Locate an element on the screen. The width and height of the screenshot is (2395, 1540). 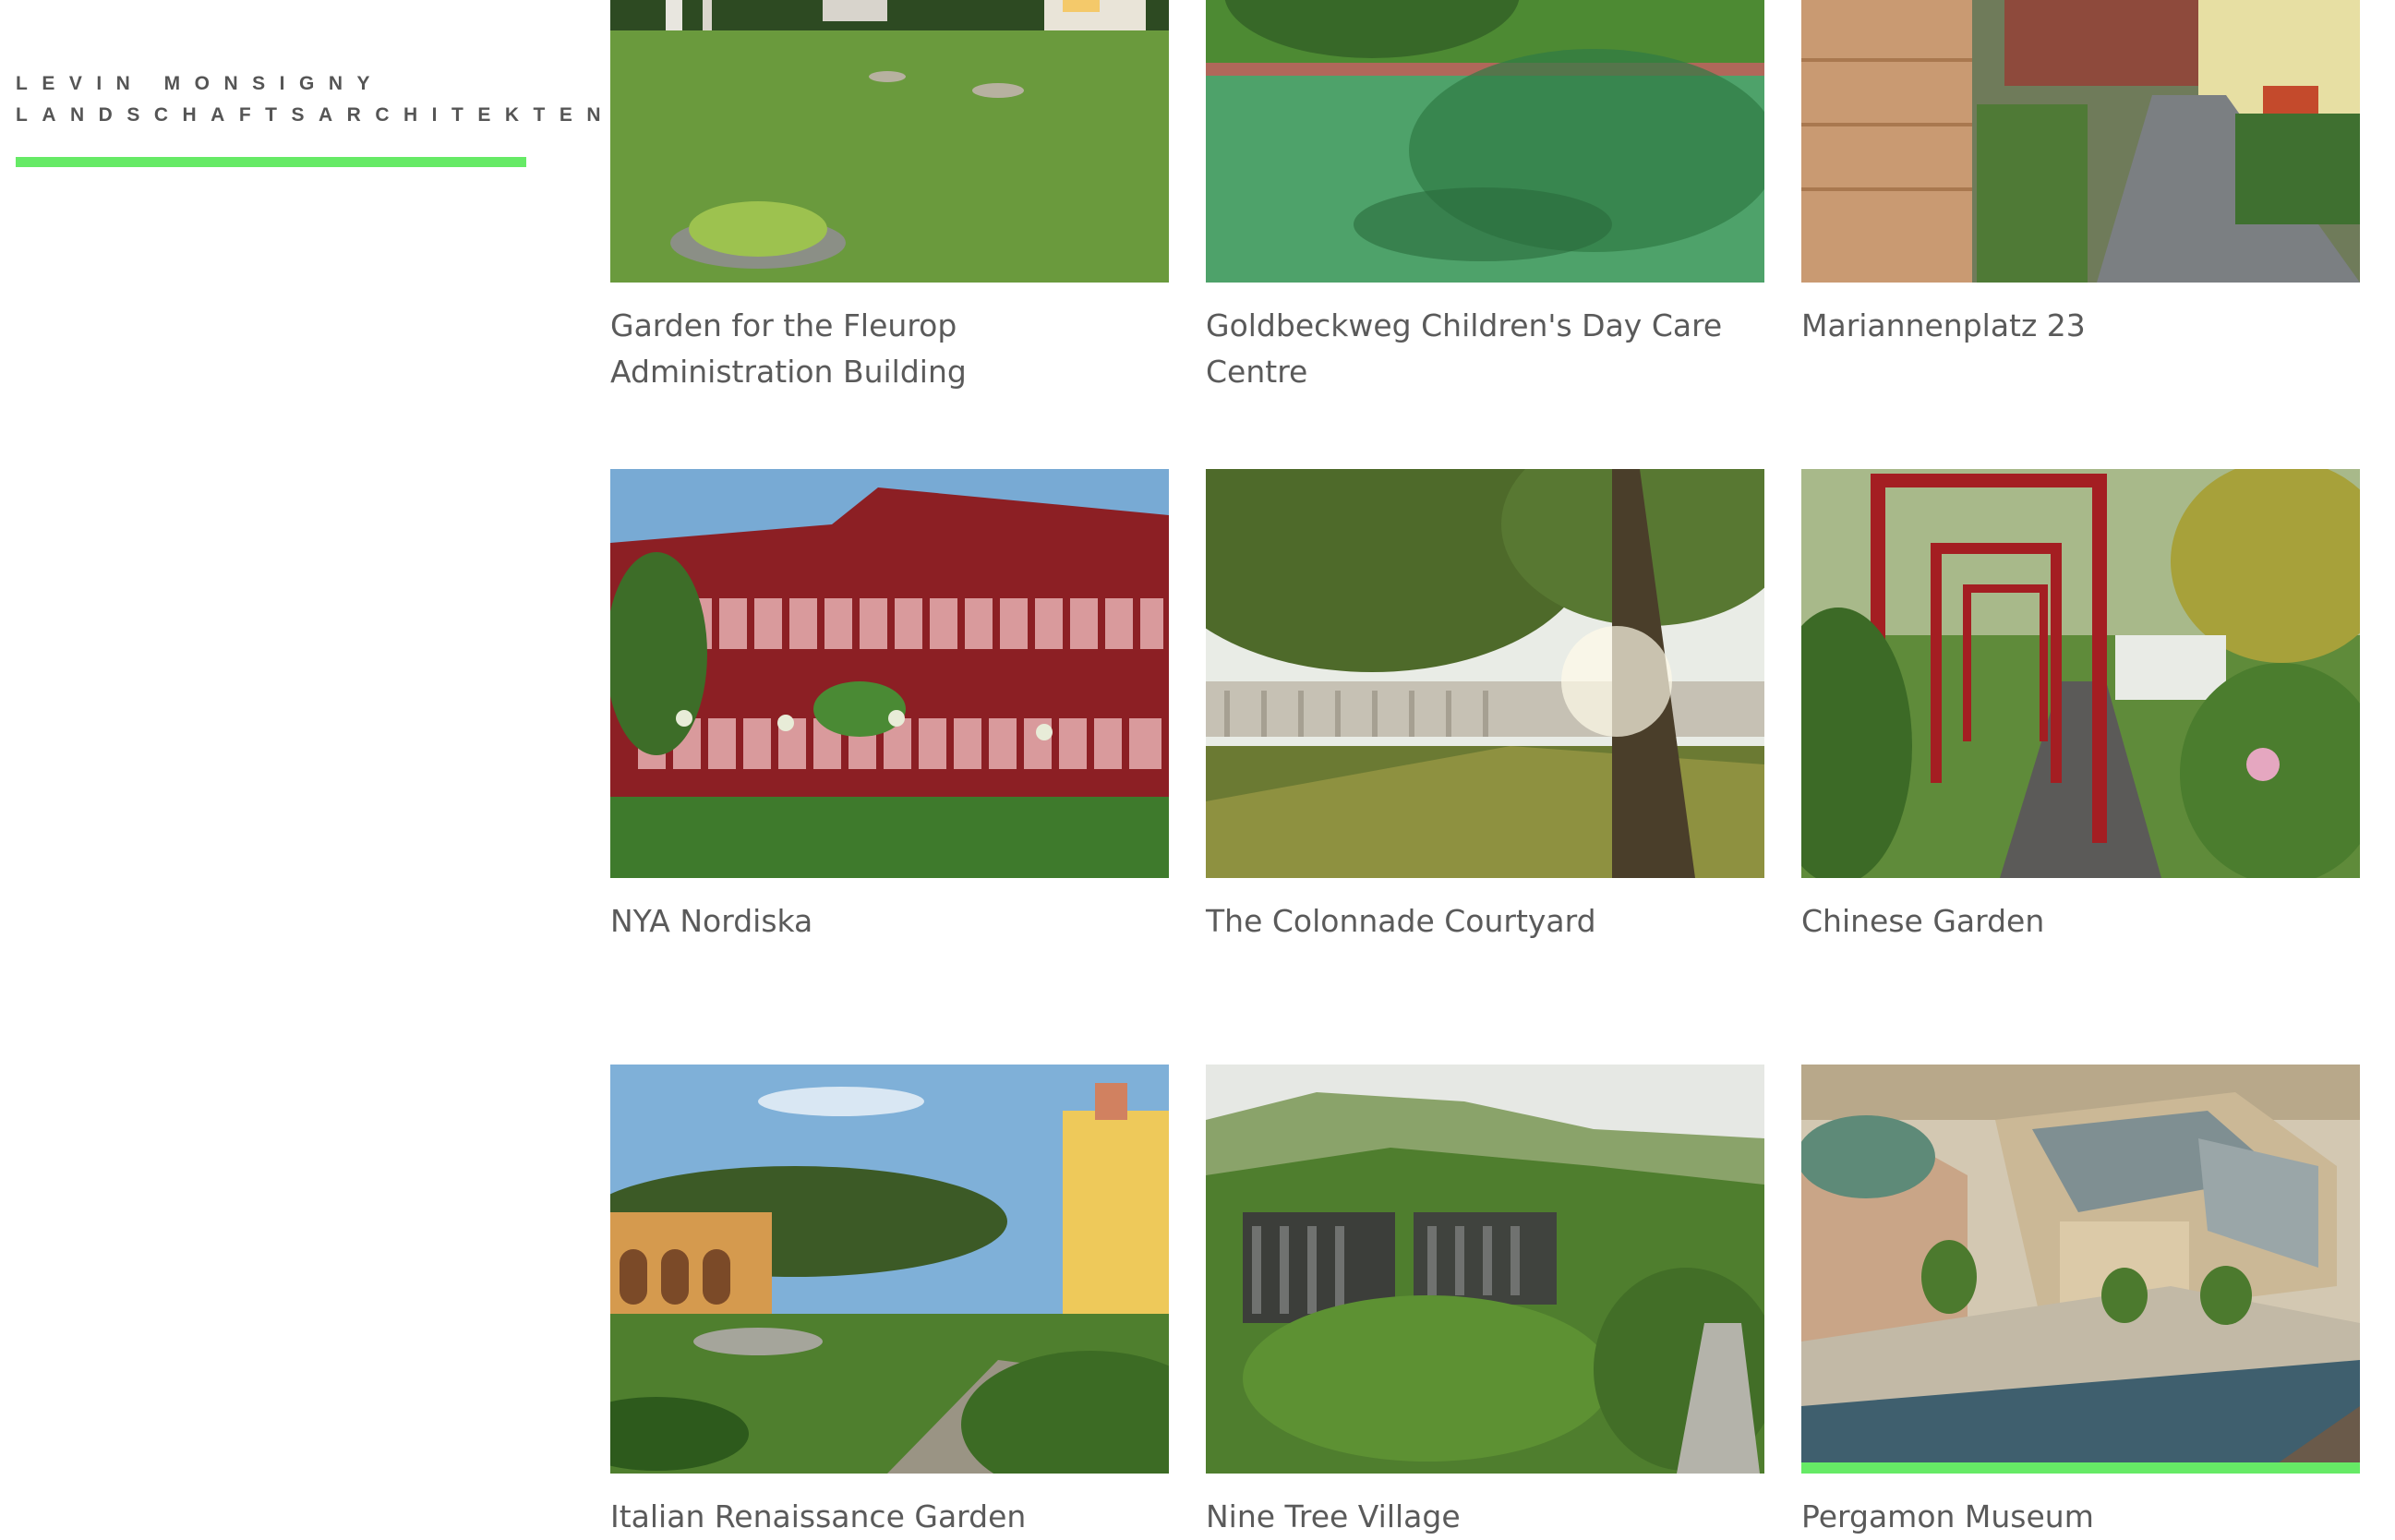
project-card-active: Pergamon Museum is located at coordinates (2081, 1302).